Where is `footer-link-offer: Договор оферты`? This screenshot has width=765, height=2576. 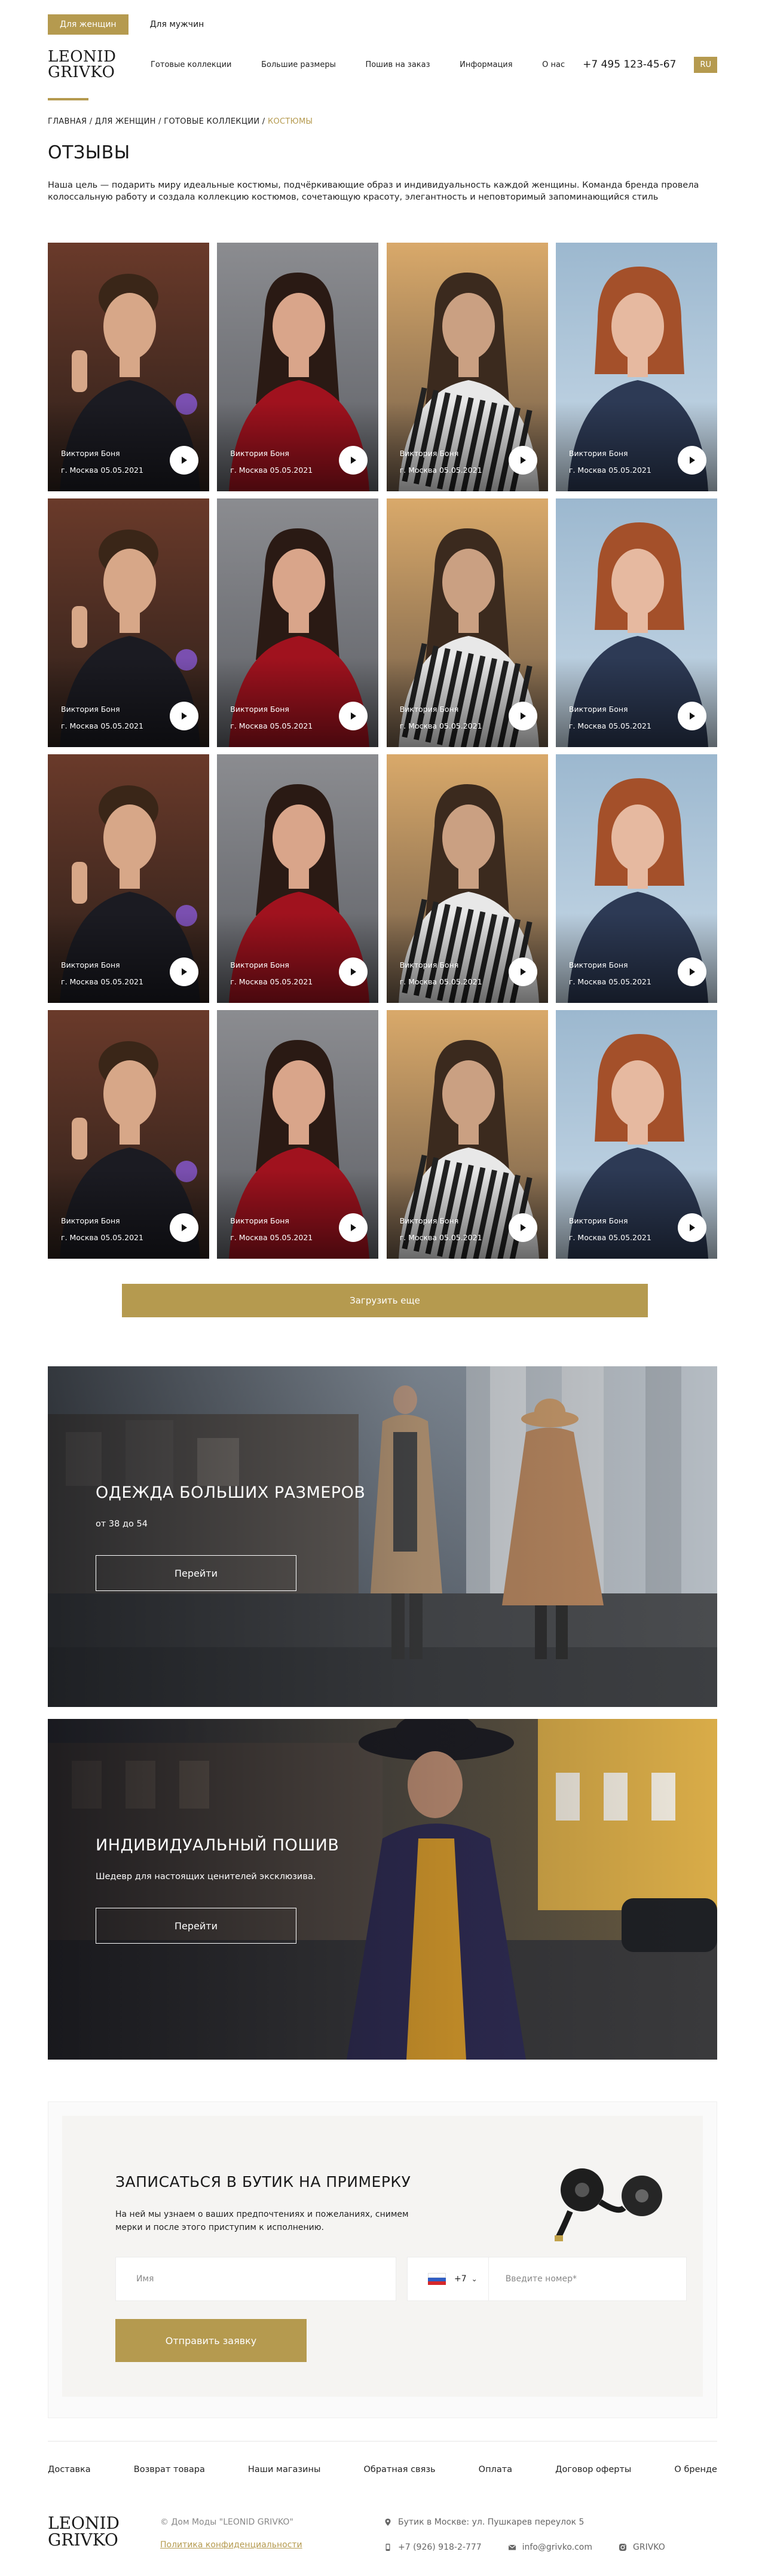
footer-link-offer: Договор оферты is located at coordinates (593, 2469).